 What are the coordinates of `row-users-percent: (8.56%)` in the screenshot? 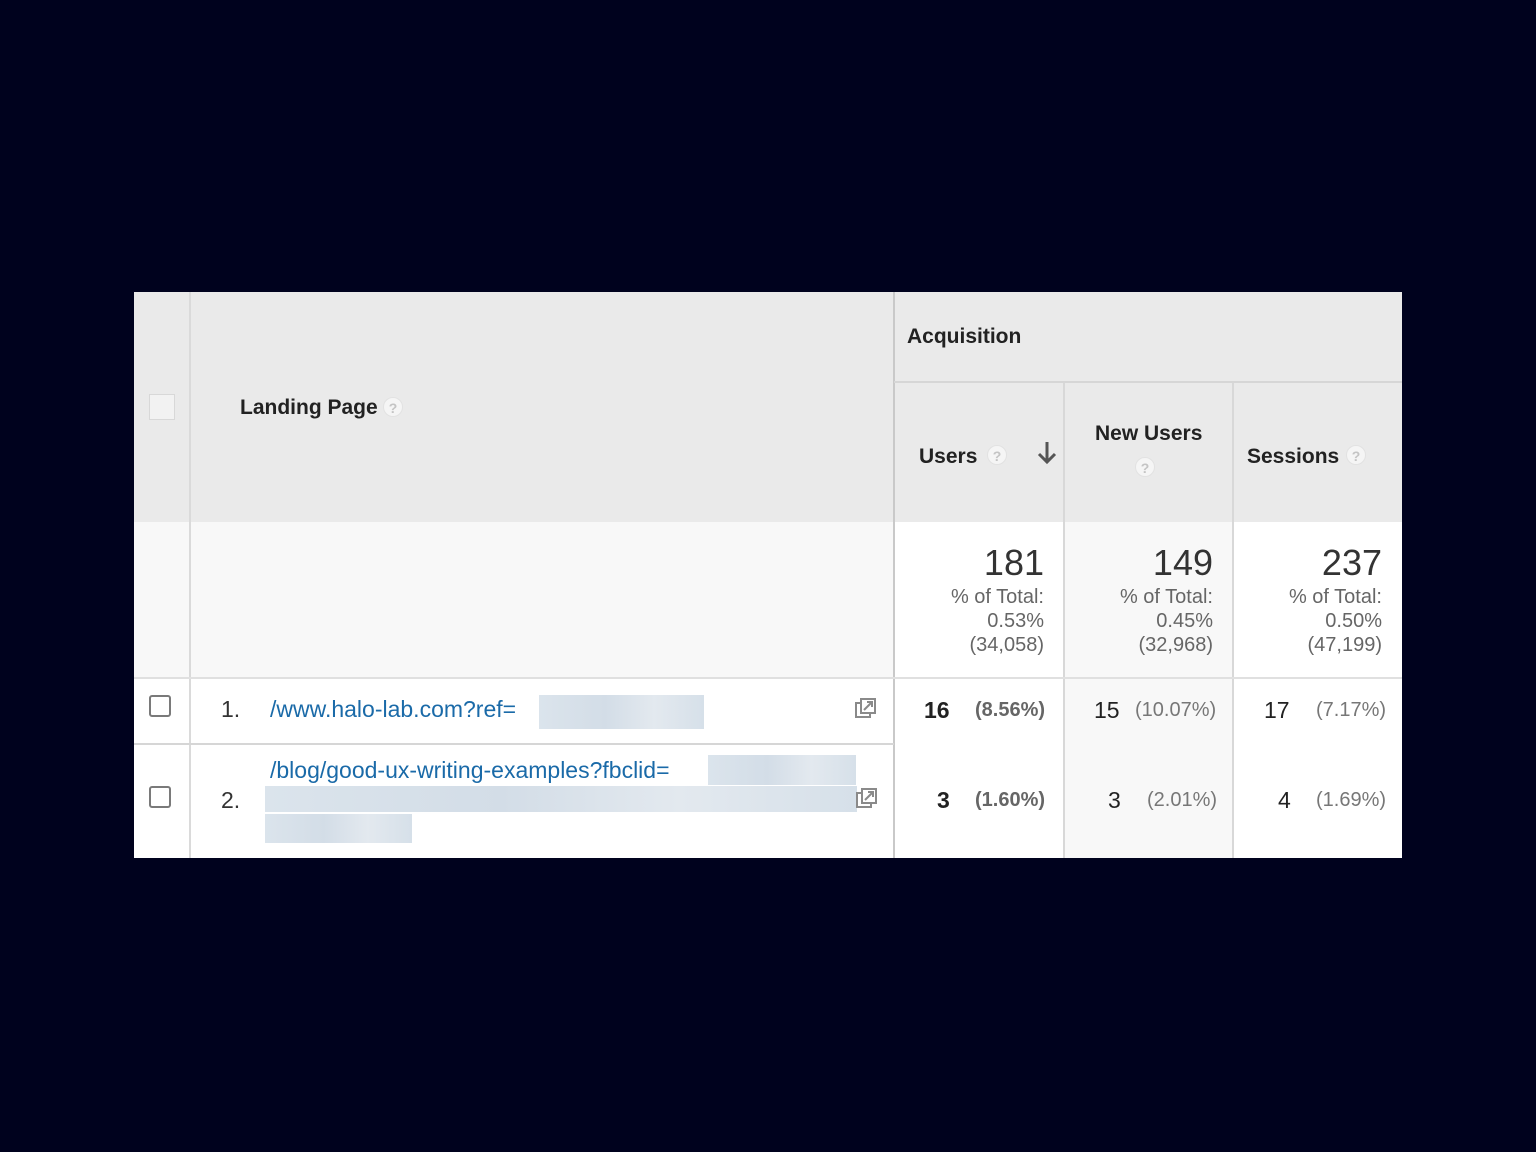 It's located at (1010, 710).